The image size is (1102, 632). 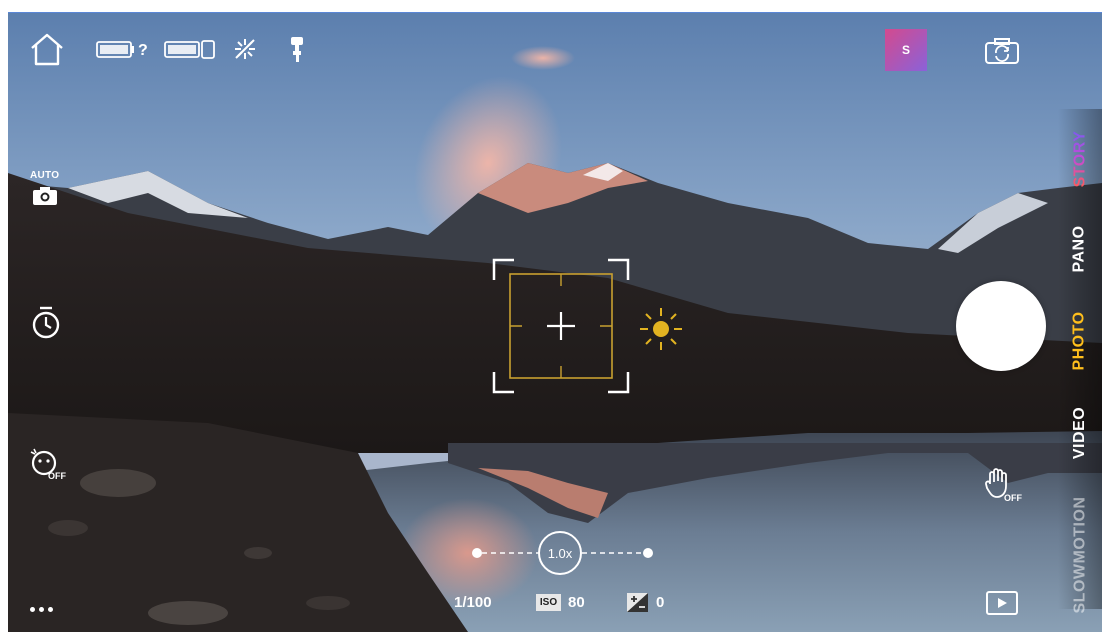 I want to click on mode-video-label: VIDEO, so click(x=1080, y=433).